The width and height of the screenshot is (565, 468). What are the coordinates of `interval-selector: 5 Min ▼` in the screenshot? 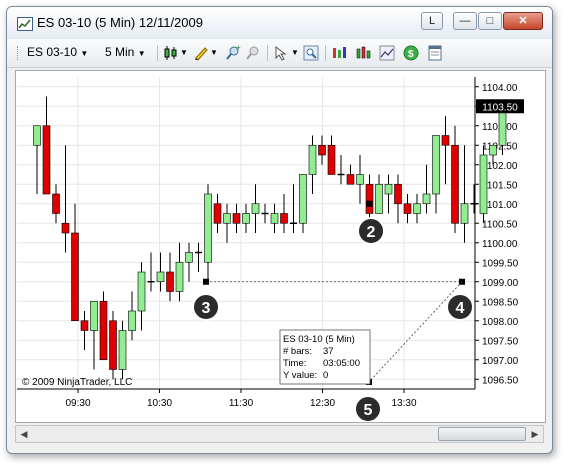 It's located at (125, 52).